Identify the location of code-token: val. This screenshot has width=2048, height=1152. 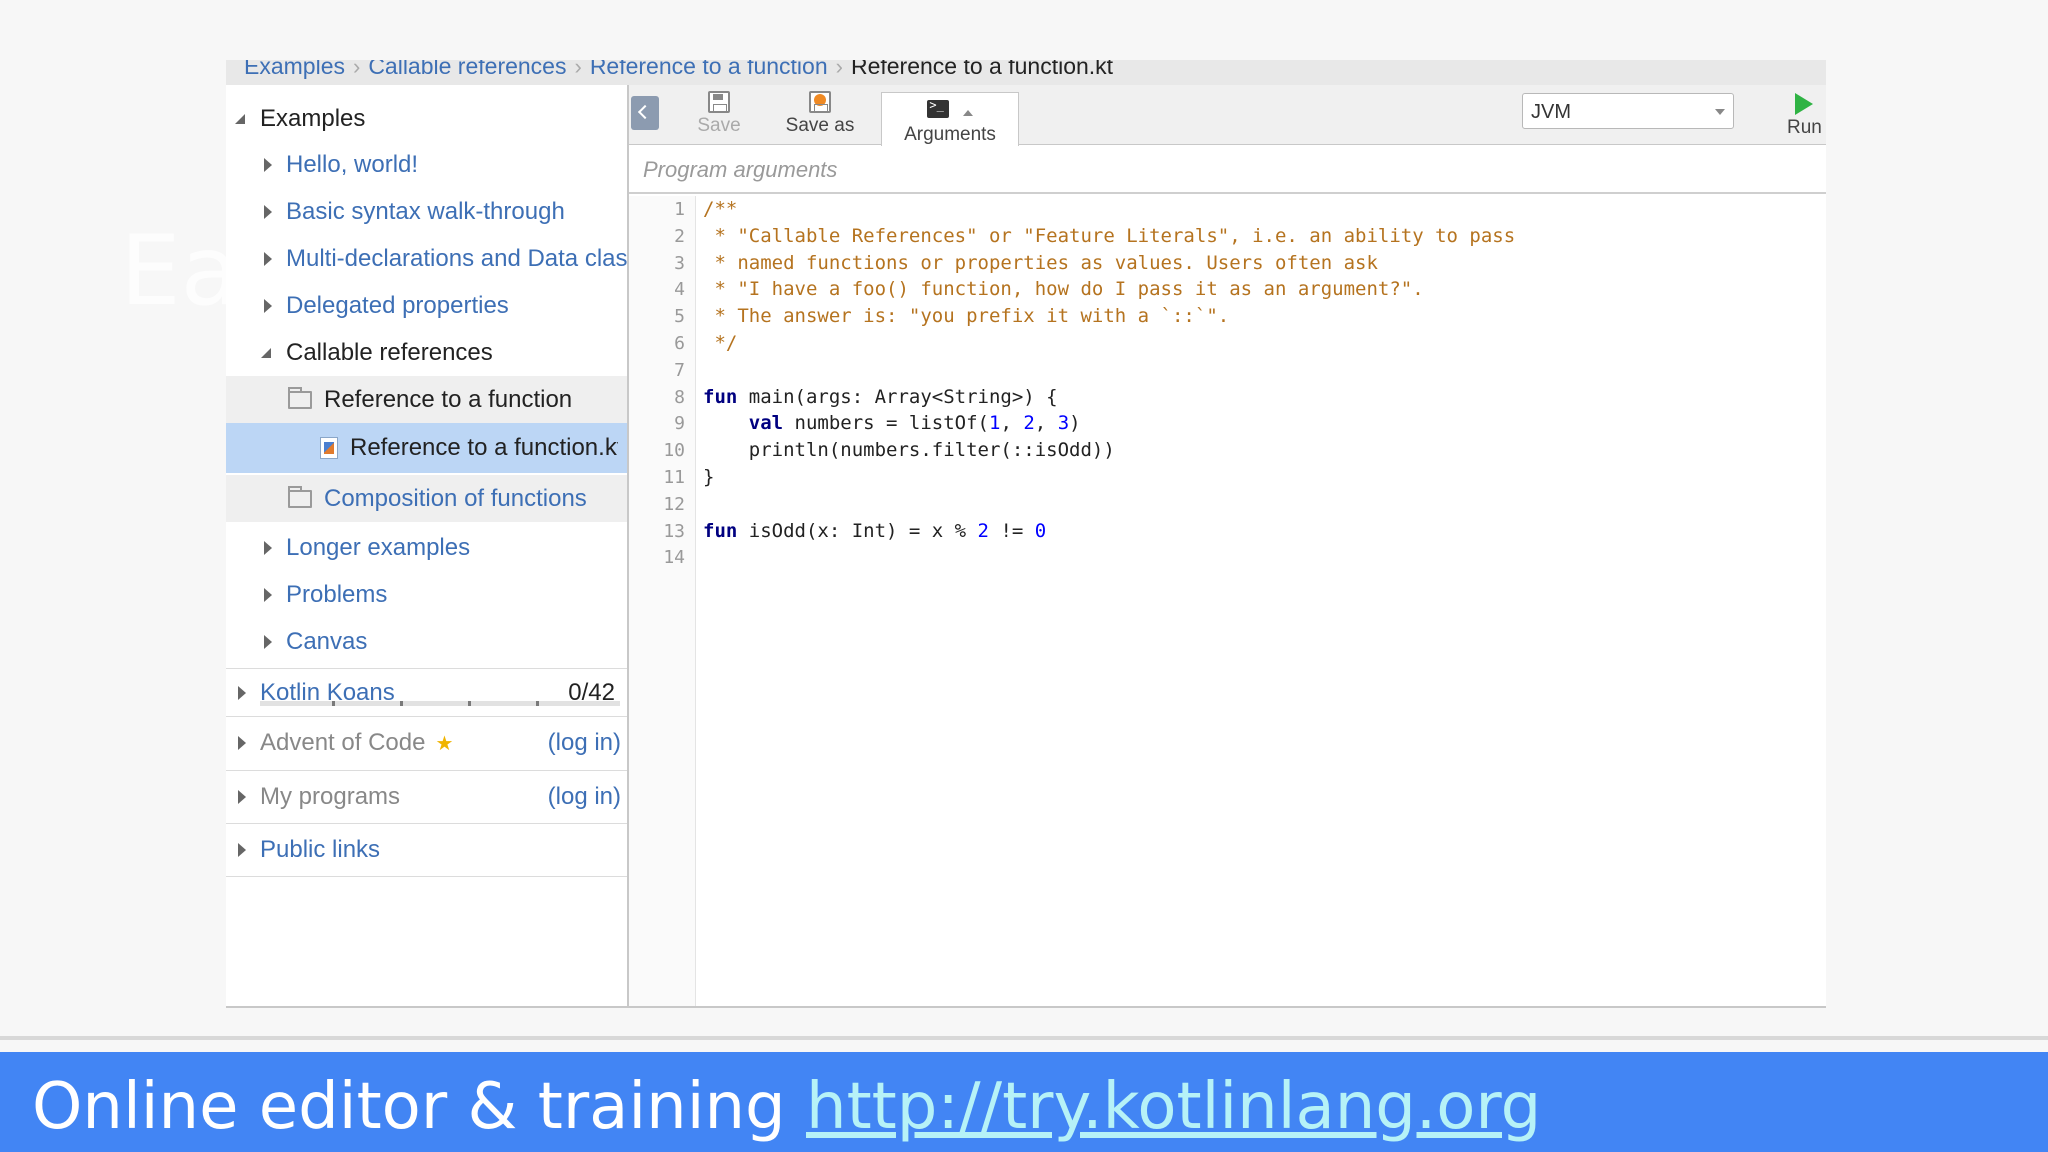
(766, 423).